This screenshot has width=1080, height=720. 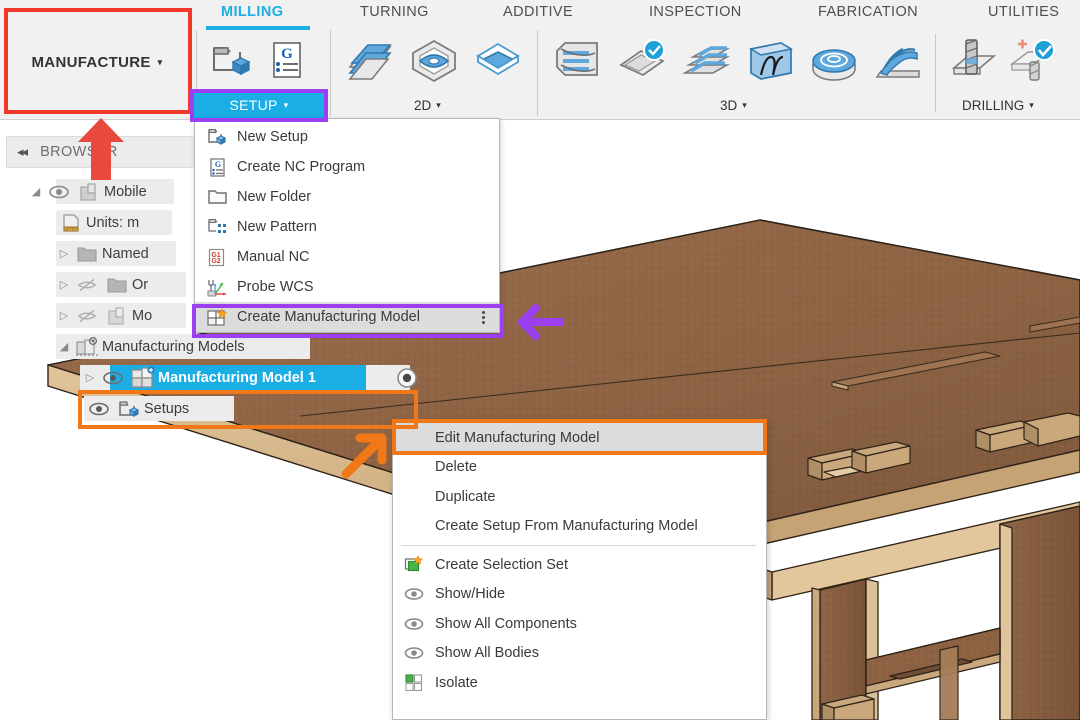 I want to click on face-tool-icon, so click(x=370, y=61).